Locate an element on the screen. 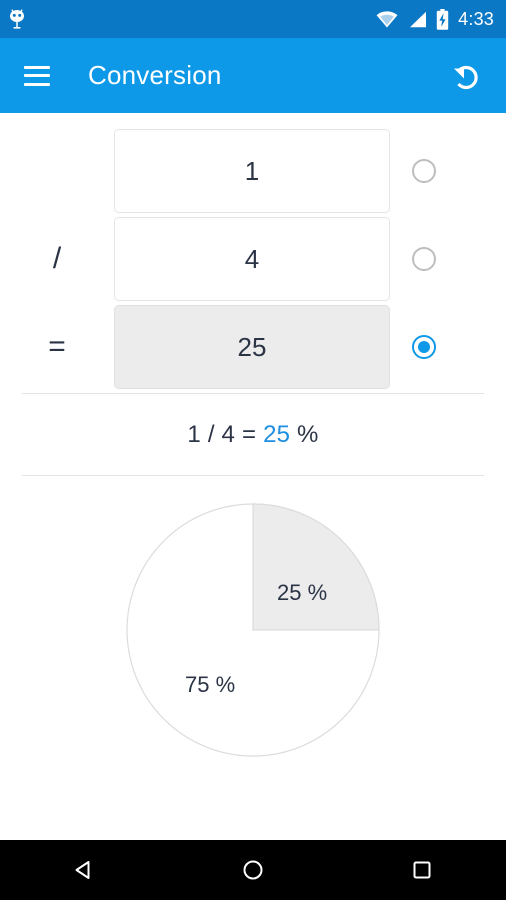 Image resolution: width=506 pixels, height=900 pixels. back-button is located at coordinates (84, 870).